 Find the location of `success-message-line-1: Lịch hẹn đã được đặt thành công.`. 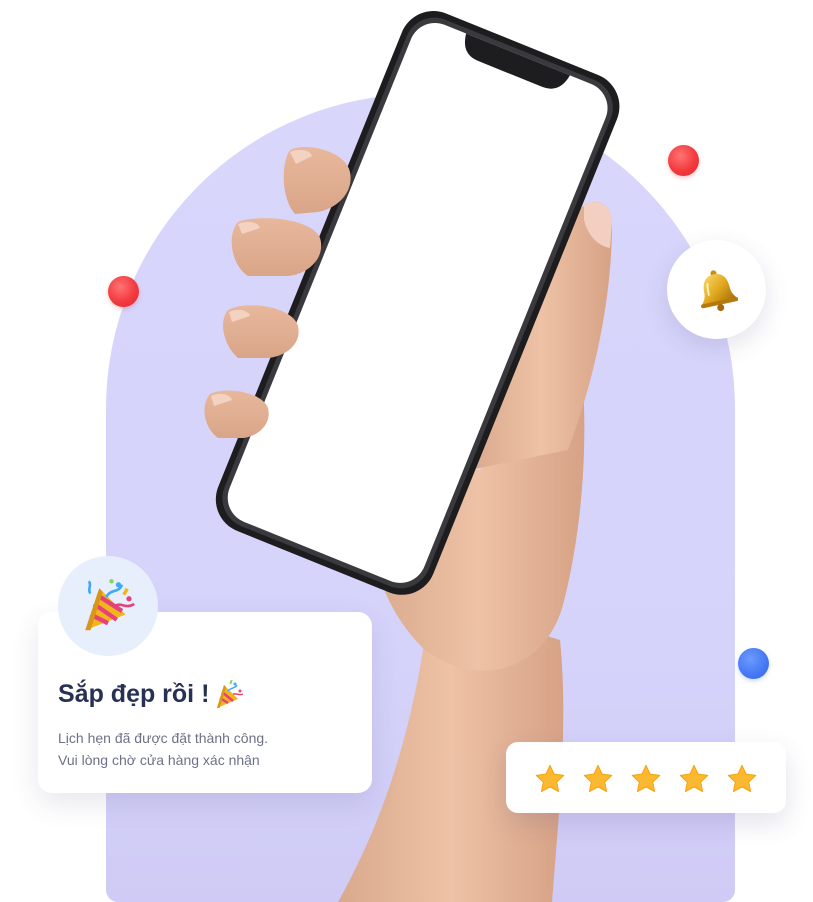

success-message-line-1: Lịch hẹn đã được đặt thành công. is located at coordinates (163, 738).